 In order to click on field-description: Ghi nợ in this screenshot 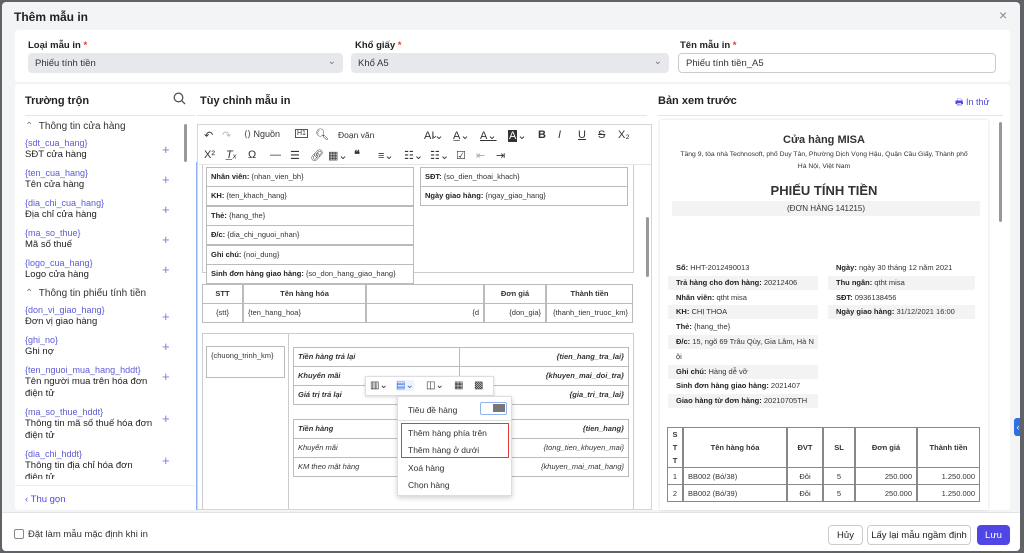, I will do `click(39, 351)`.